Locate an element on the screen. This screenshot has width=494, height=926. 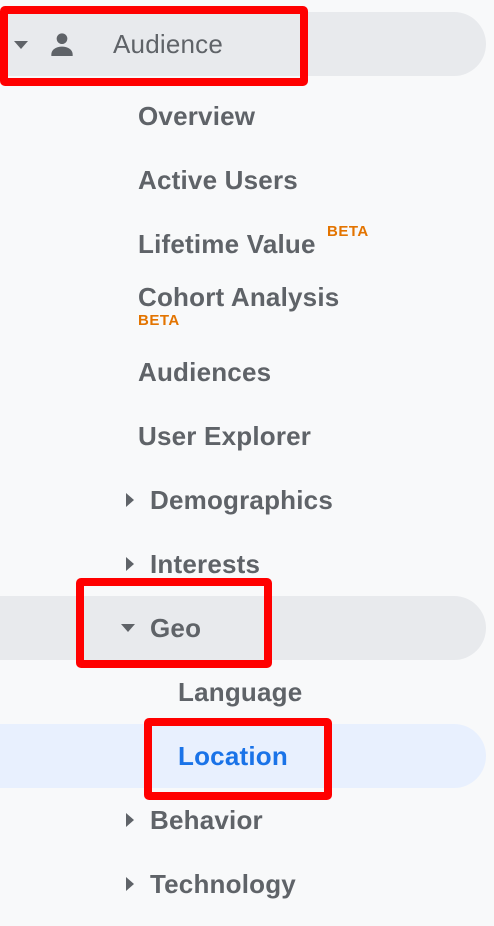
language-label: Language is located at coordinates (240, 692).